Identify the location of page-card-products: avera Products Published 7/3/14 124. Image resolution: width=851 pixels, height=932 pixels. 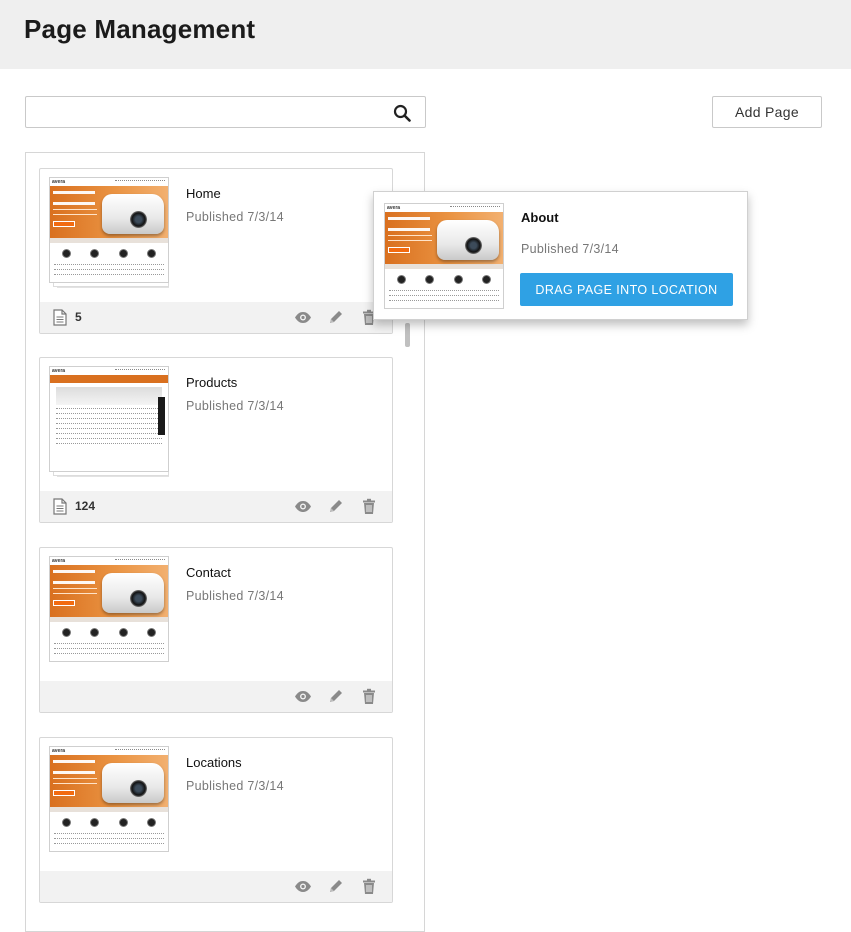
(216, 440).